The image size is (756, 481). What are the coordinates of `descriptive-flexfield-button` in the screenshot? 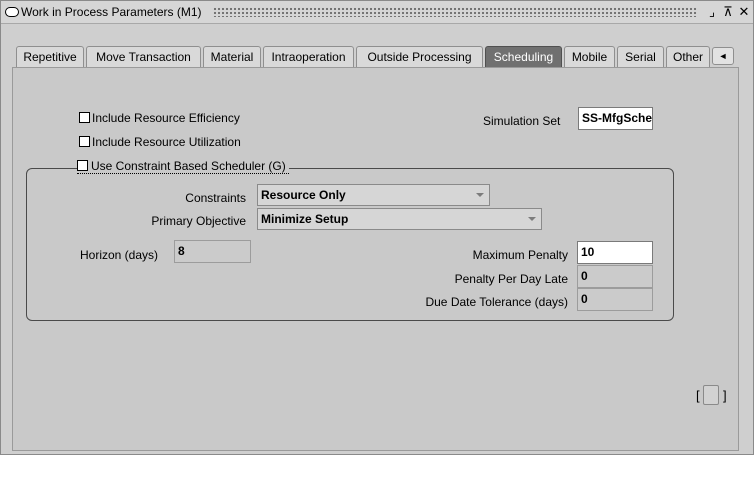 It's located at (711, 395).